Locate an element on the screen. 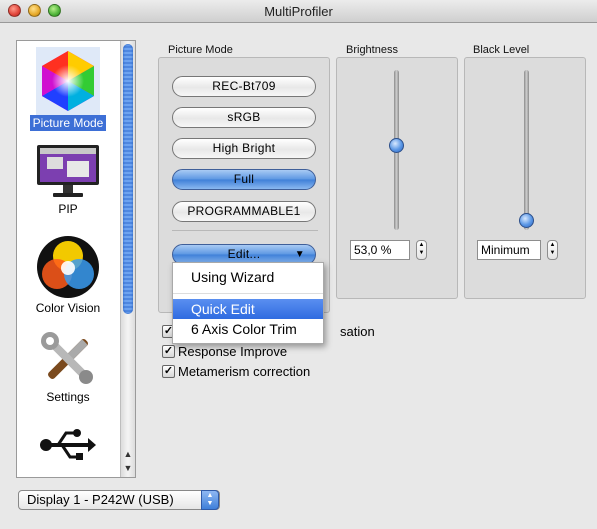 This screenshot has height=529, width=597. black-level-heading: Black Level is located at coordinates (501, 50).